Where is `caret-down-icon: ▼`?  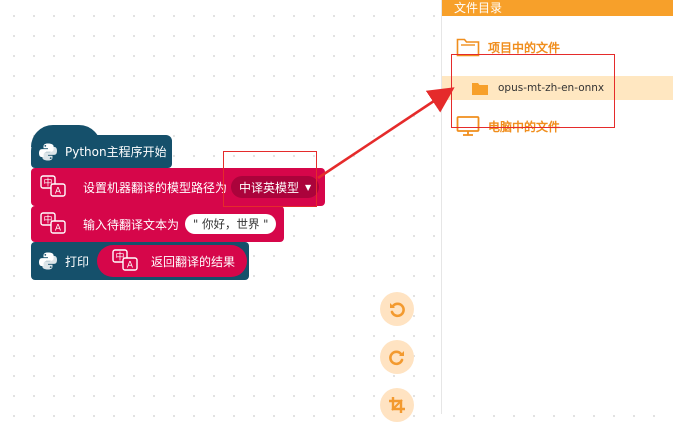 caret-down-icon: ▼ is located at coordinates (308, 187).